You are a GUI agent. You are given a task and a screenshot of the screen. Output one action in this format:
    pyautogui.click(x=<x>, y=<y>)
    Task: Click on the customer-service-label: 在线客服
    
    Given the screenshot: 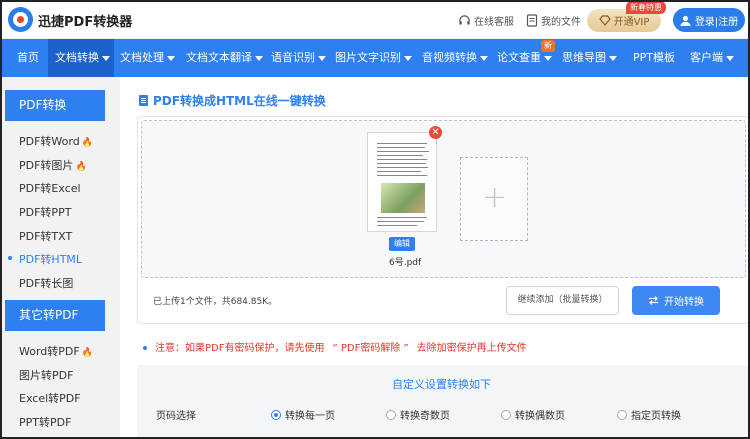 What is the action you would take?
    pyautogui.click(x=494, y=22)
    